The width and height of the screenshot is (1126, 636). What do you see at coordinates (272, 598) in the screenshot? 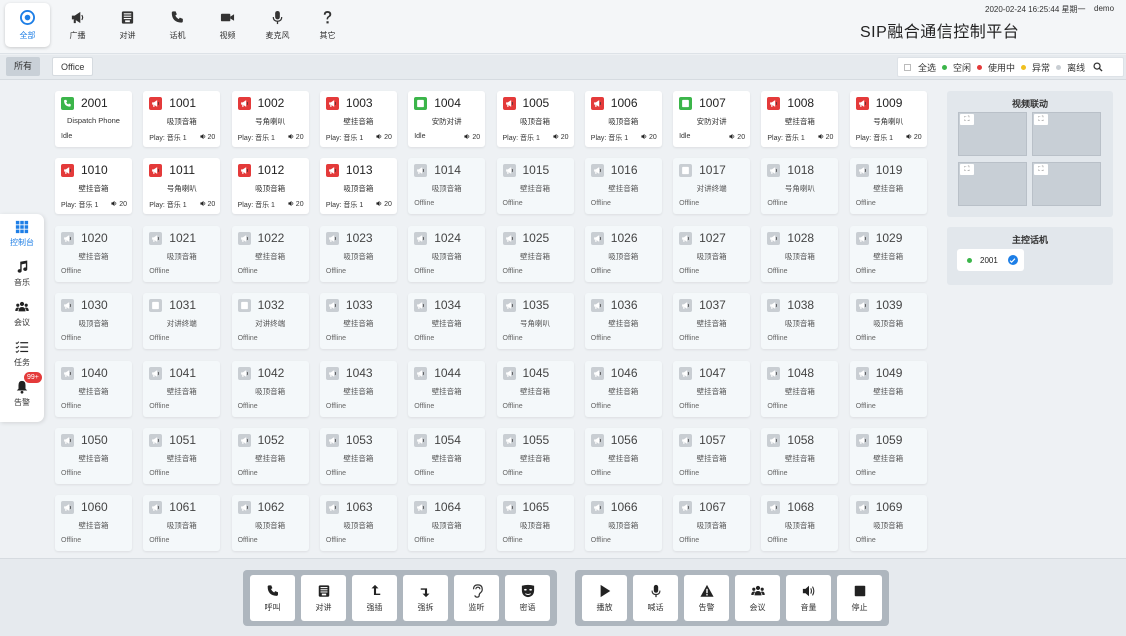
I see `action-phone-button: 呼叫` at bounding box center [272, 598].